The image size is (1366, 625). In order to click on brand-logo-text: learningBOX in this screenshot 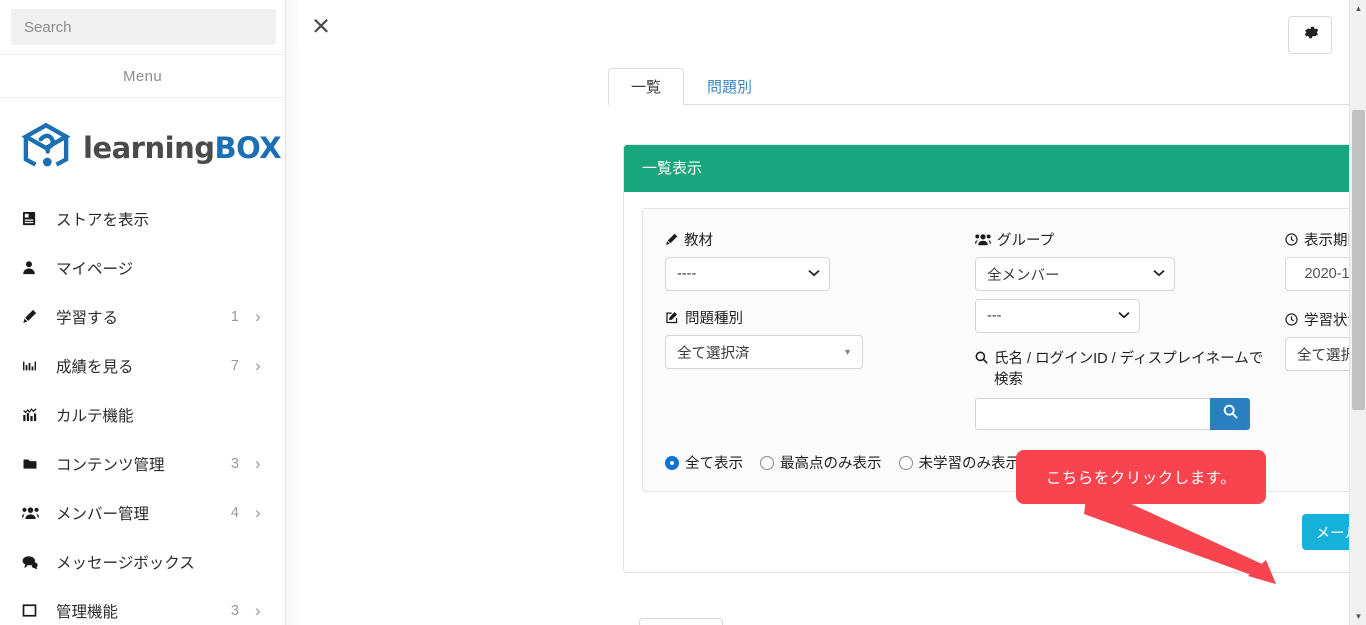, I will do `click(182, 148)`.